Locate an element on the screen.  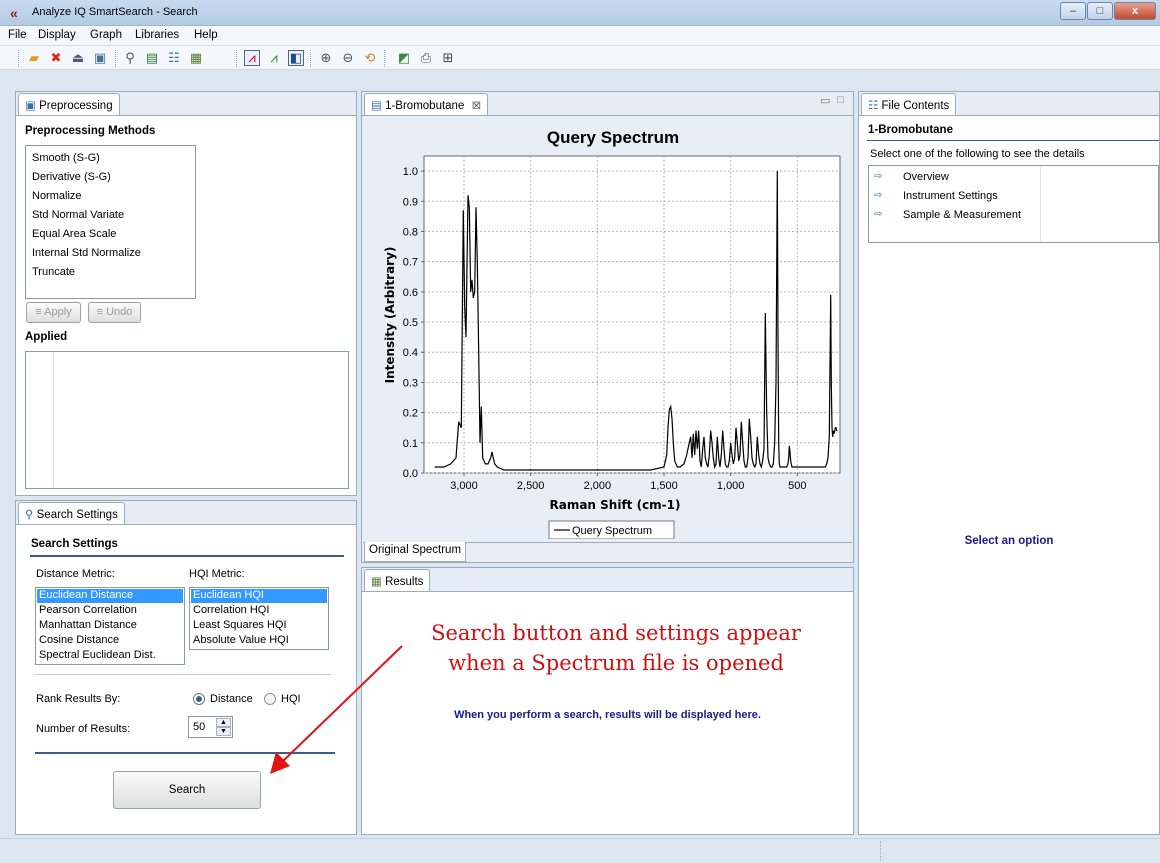
y-tick-label: 0.8 is located at coordinates (410, 232).